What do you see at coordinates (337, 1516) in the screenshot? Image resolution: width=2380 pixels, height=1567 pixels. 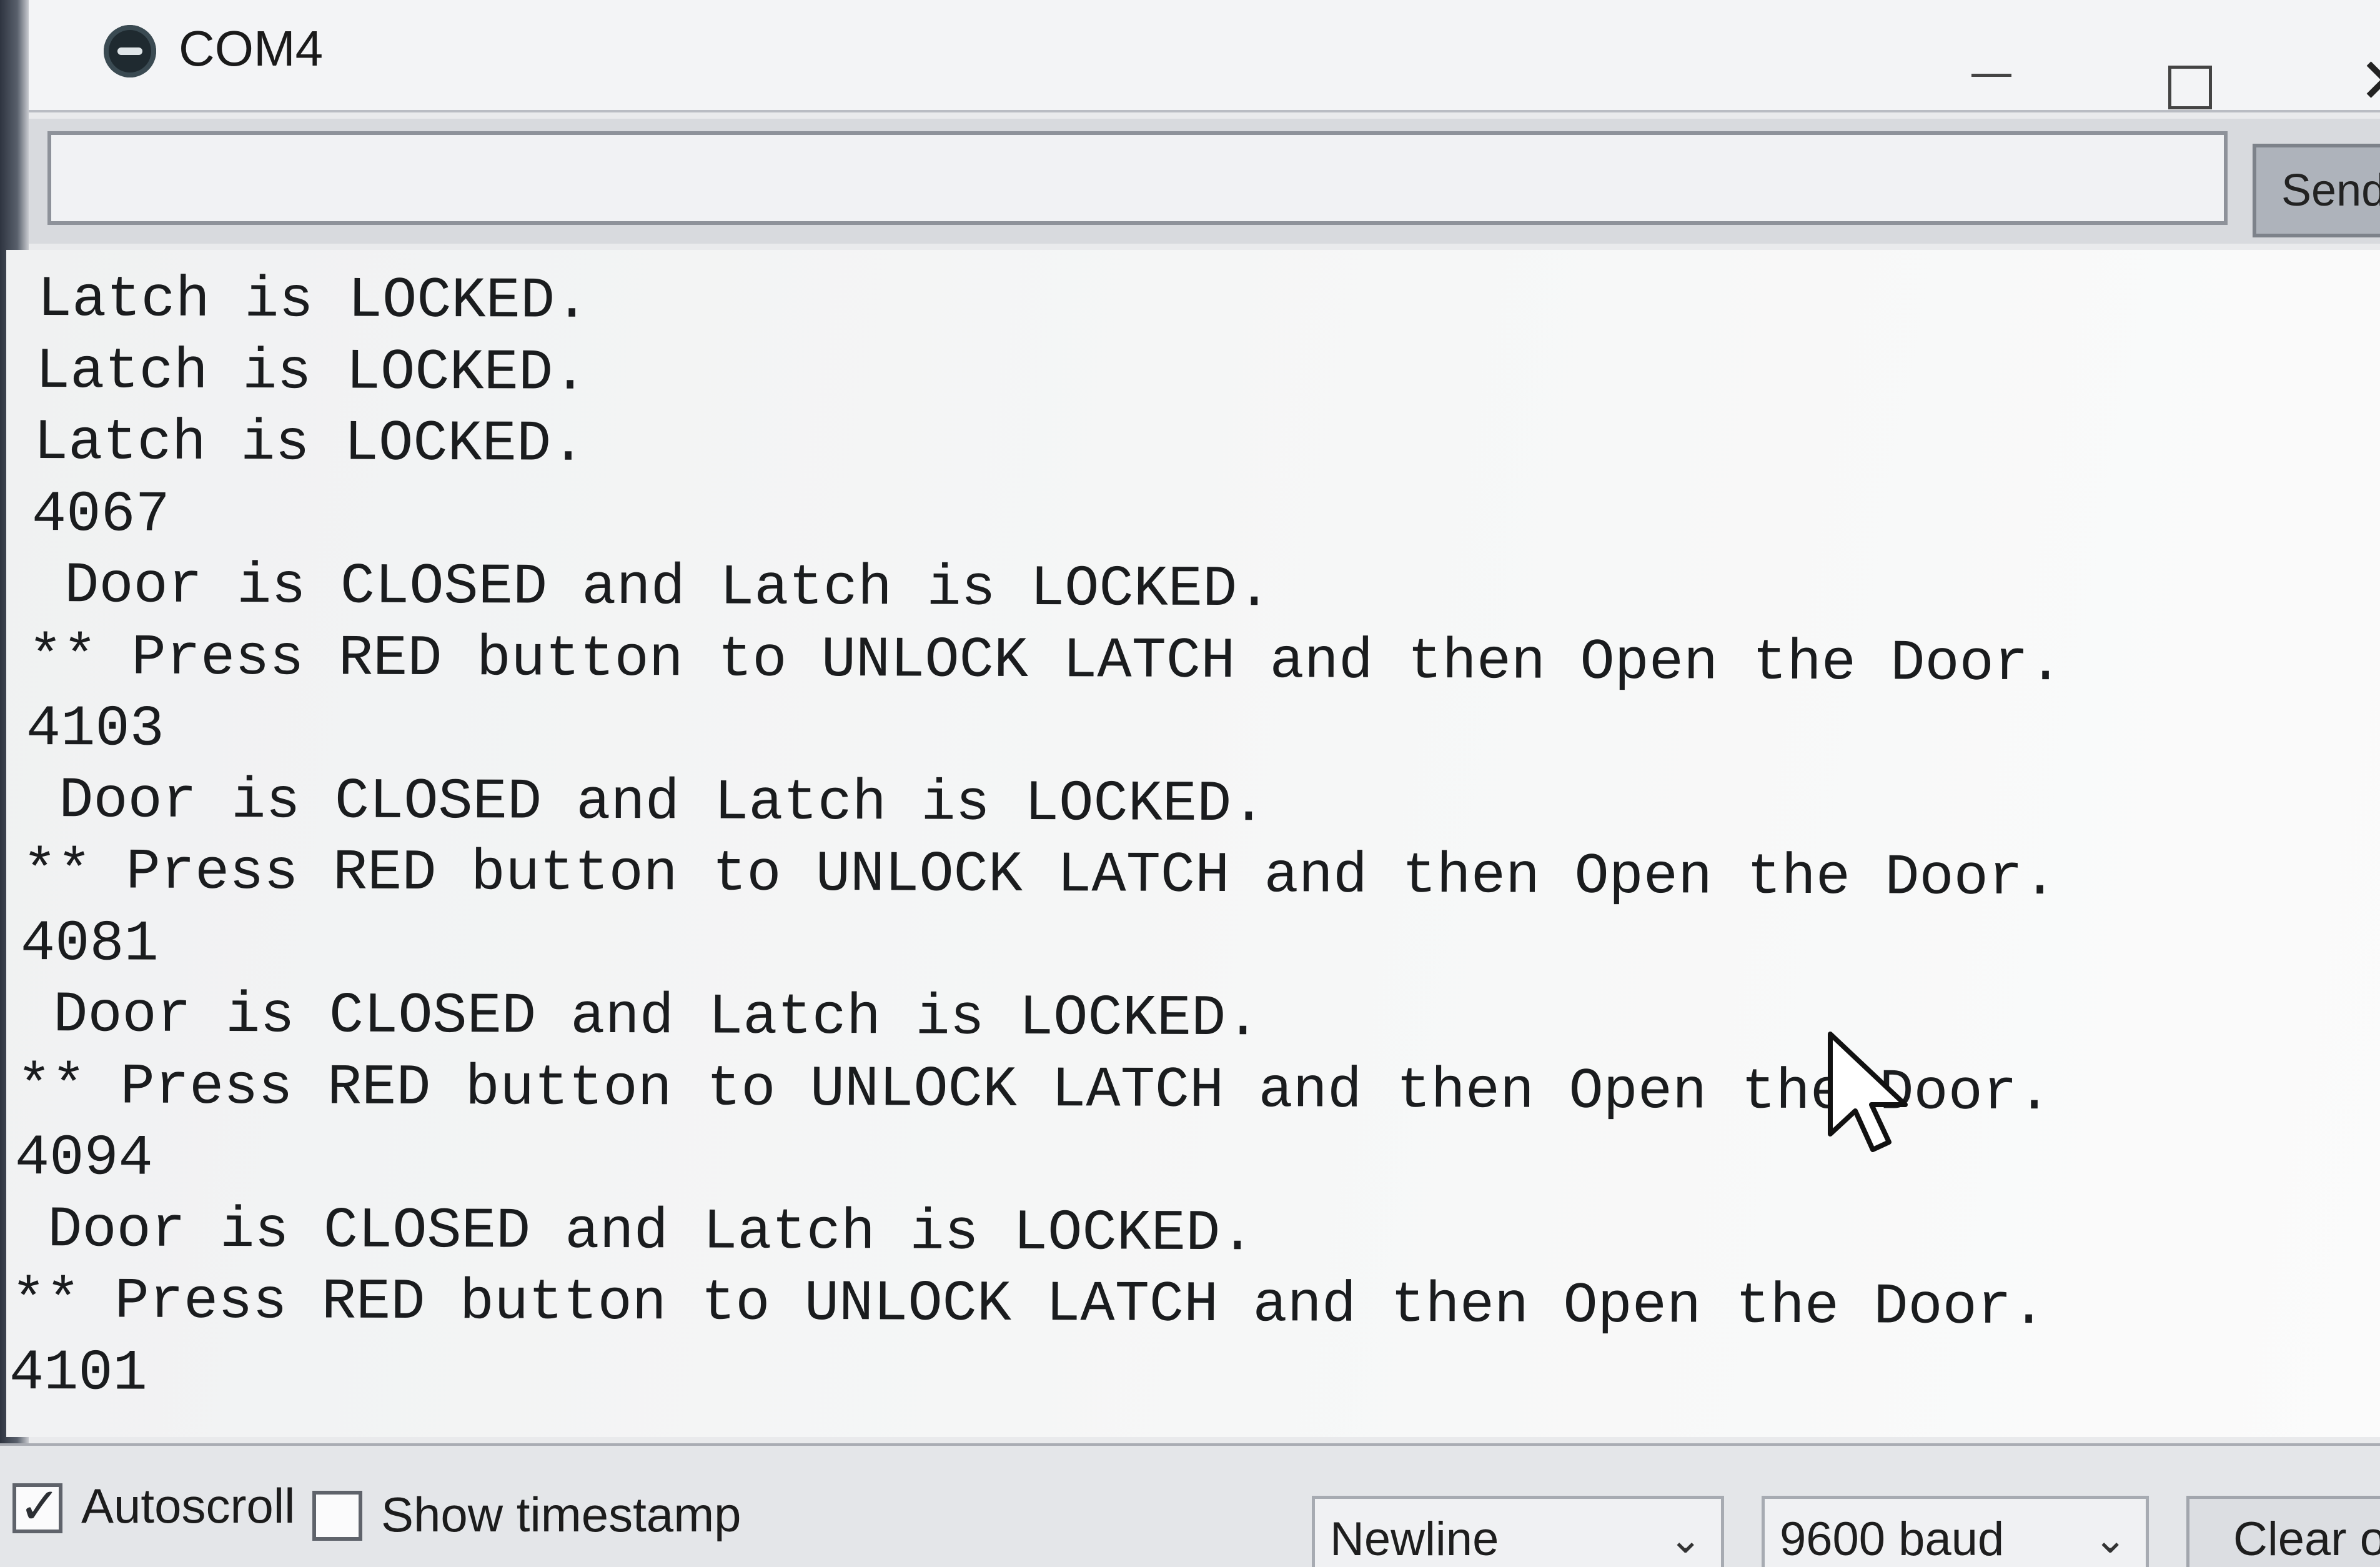 I see `show-timestamp-checkbox` at bounding box center [337, 1516].